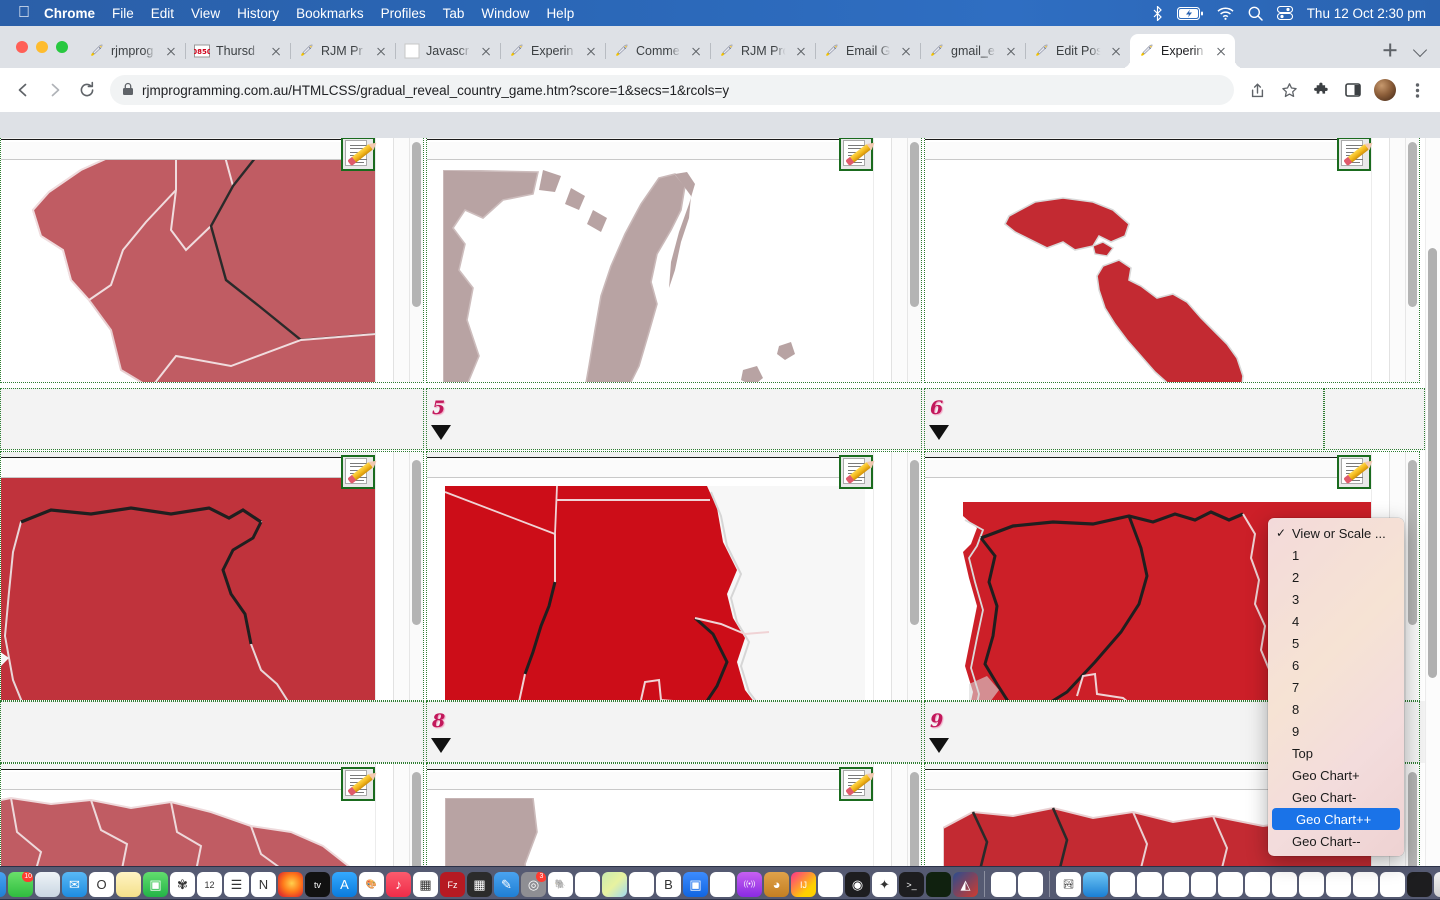  I want to click on dock-app-store-icon: A, so click(344, 884).